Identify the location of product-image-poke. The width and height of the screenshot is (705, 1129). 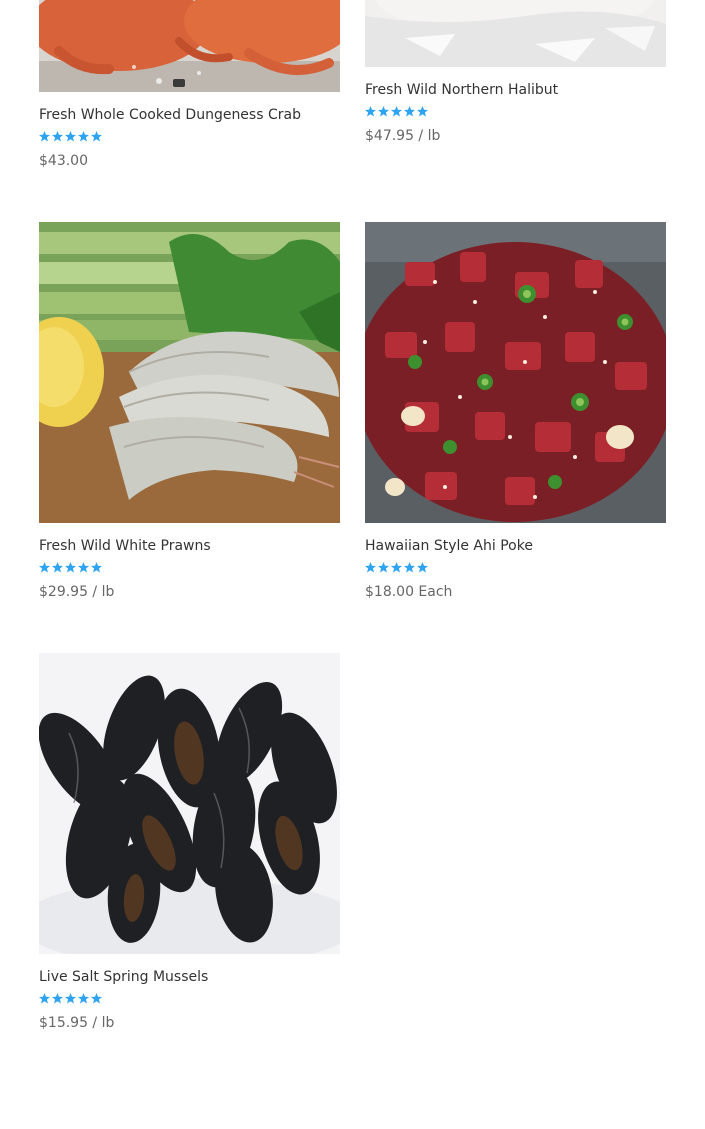
(515, 372).